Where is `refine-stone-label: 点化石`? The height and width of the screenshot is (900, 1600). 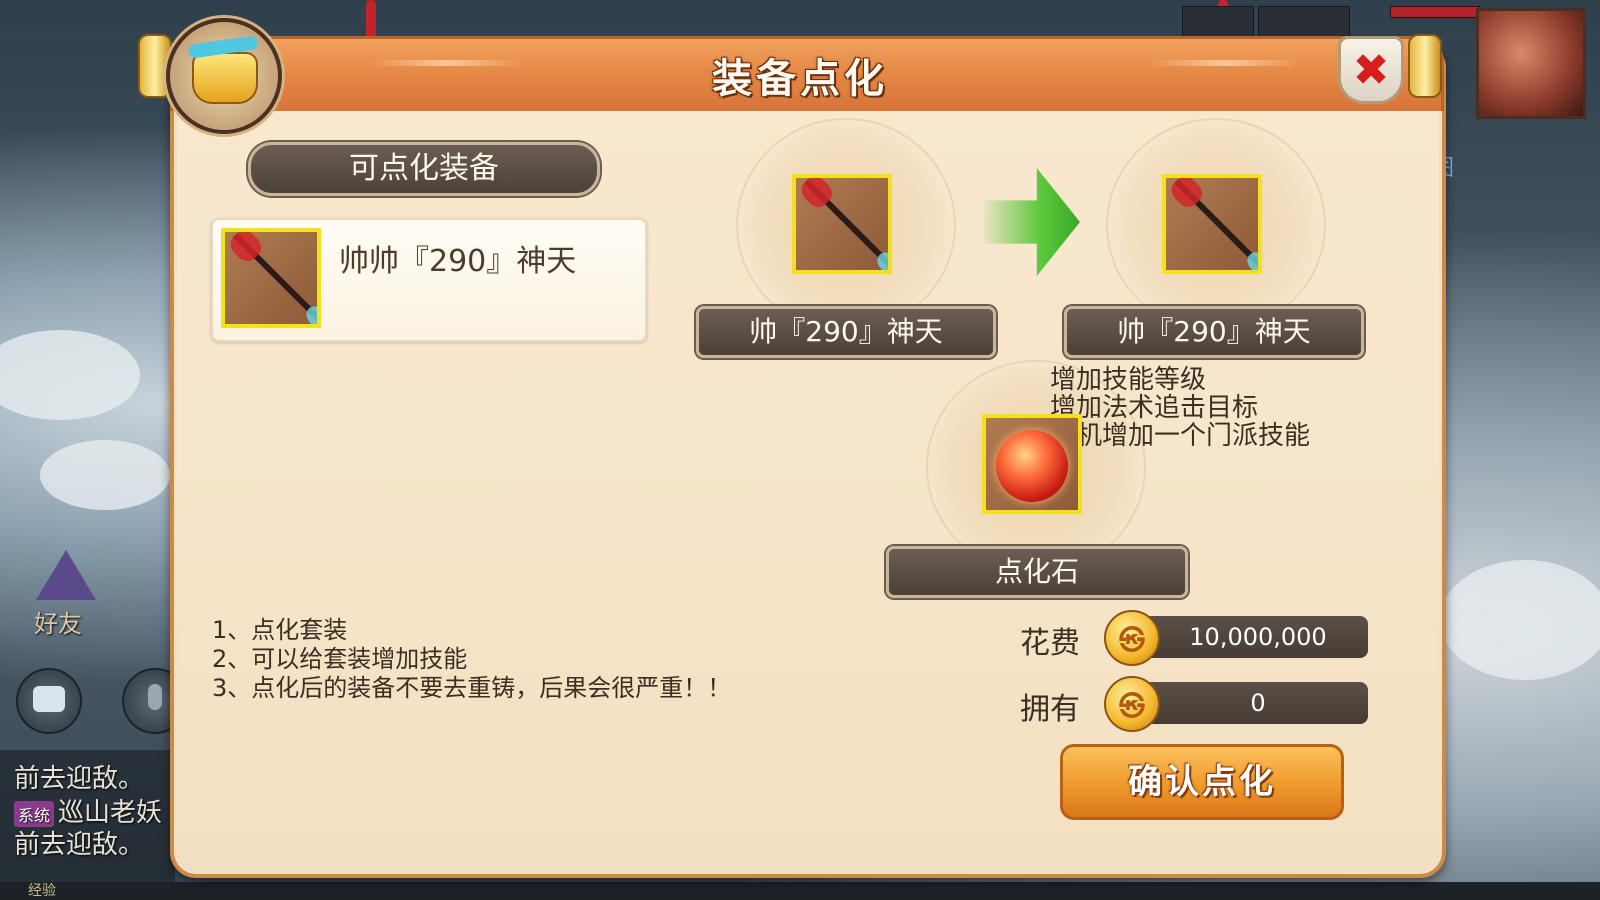 refine-stone-label: 点化石 is located at coordinates (1037, 572).